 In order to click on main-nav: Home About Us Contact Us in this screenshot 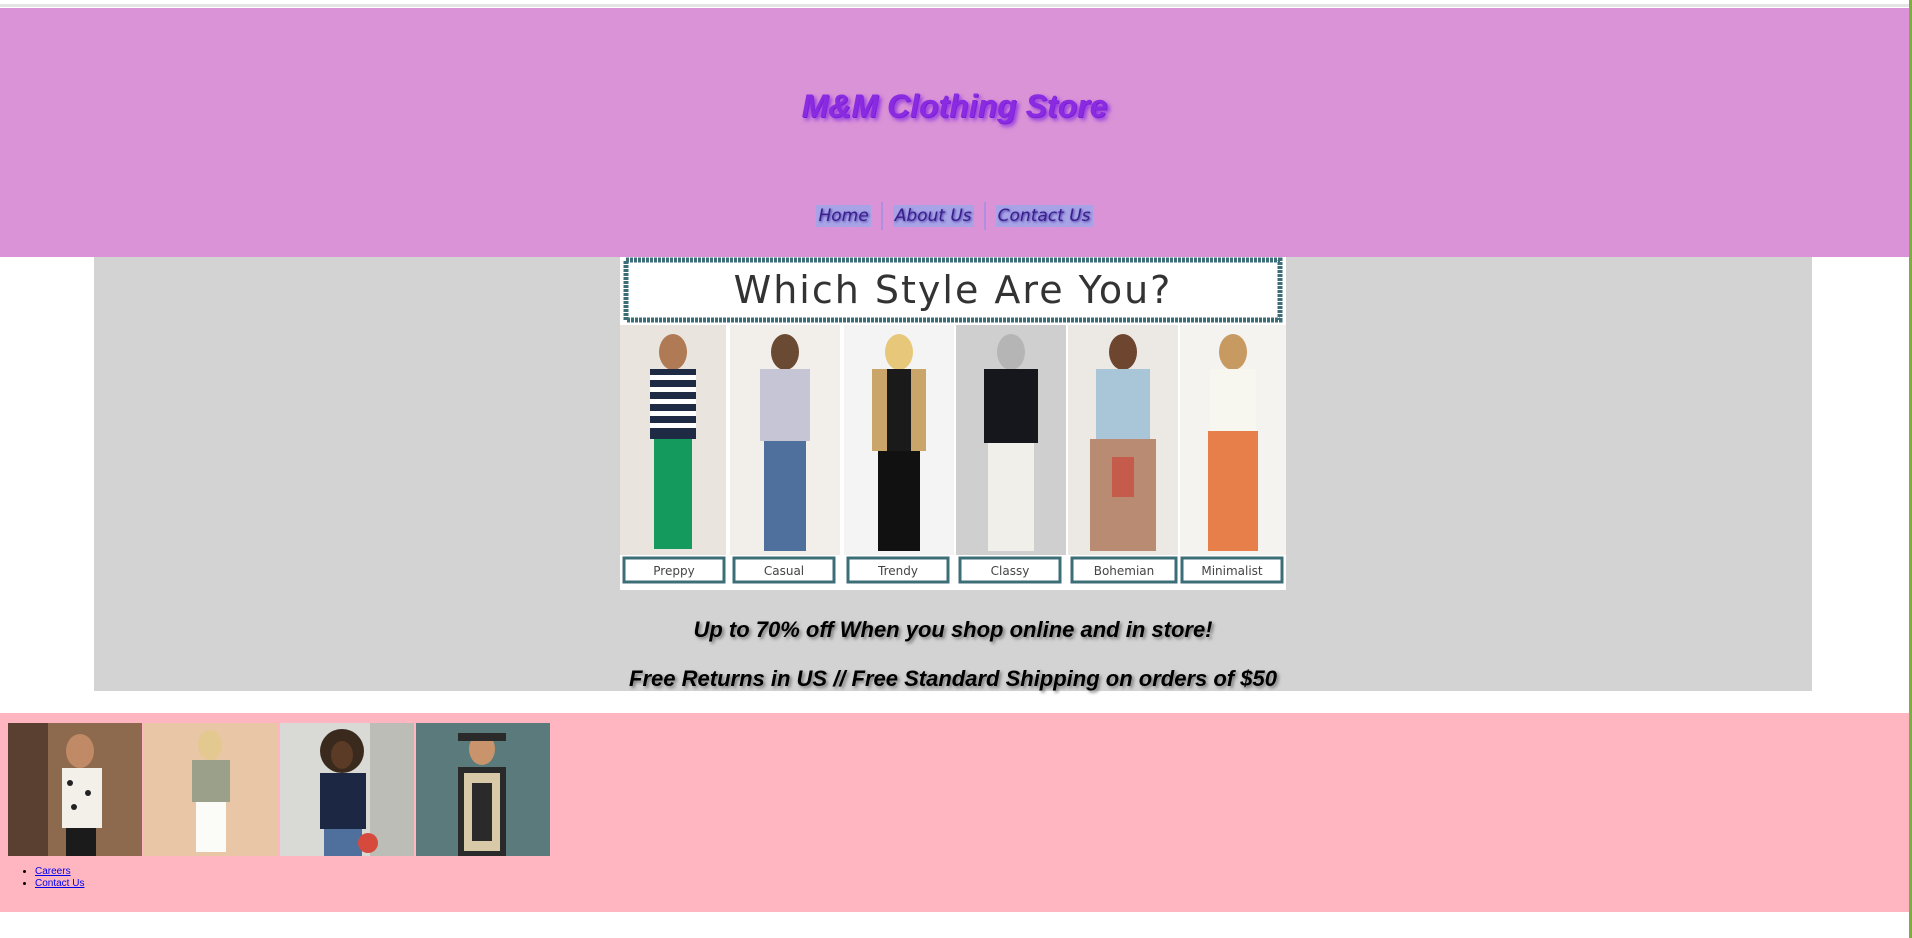, I will do `click(954, 216)`.